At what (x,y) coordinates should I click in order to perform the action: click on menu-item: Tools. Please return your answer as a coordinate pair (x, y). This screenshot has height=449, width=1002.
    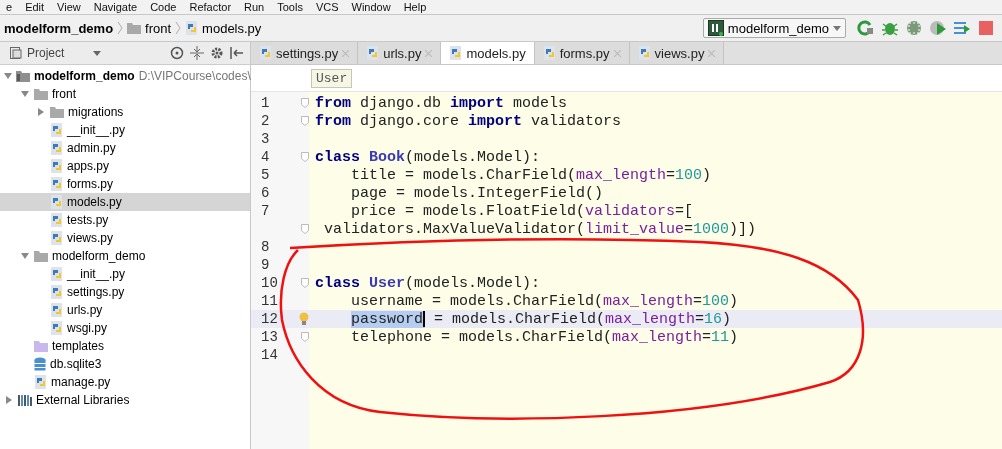
    Looking at the image, I should click on (290, 7).